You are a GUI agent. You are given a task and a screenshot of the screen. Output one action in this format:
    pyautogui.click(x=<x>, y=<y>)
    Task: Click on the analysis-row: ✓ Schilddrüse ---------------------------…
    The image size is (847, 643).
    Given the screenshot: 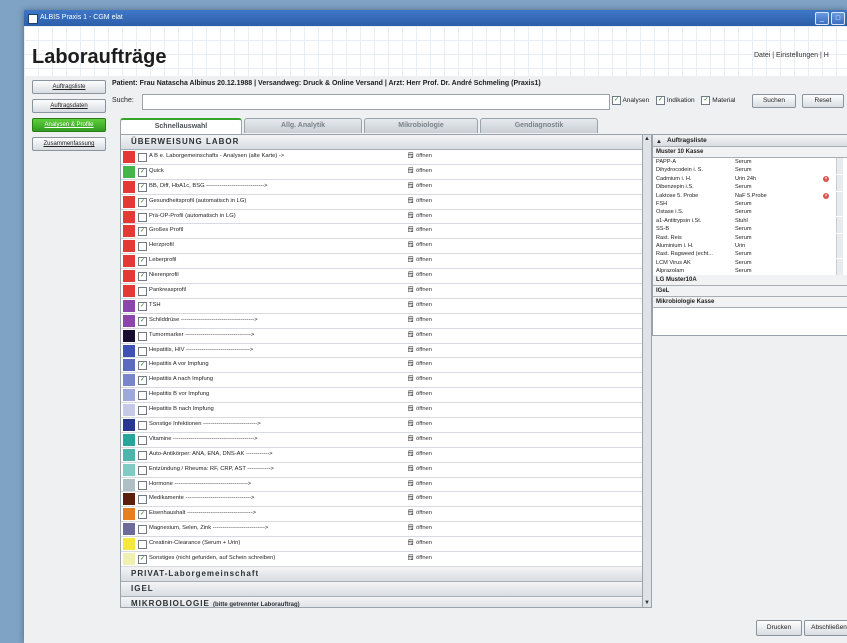 What is the action you would take?
    pyautogui.click(x=382, y=321)
    